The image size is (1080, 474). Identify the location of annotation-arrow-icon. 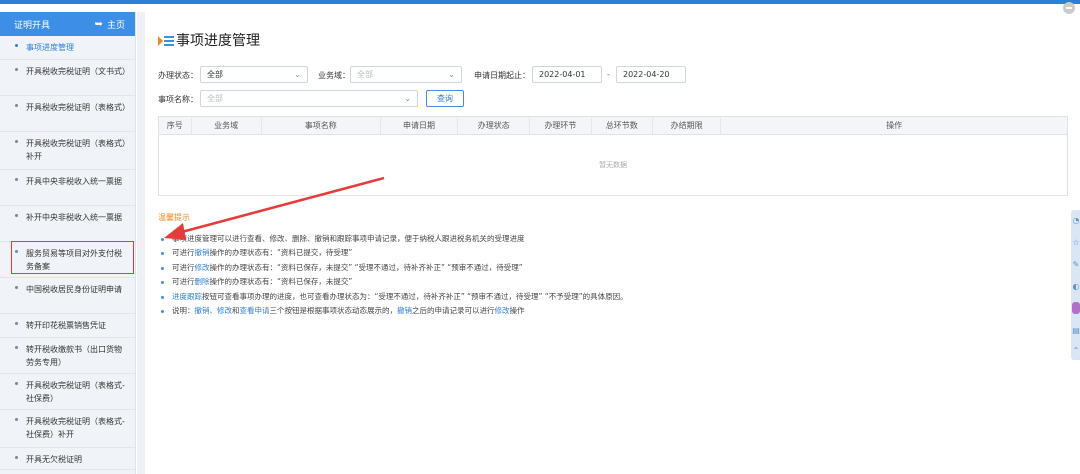
(274, 208).